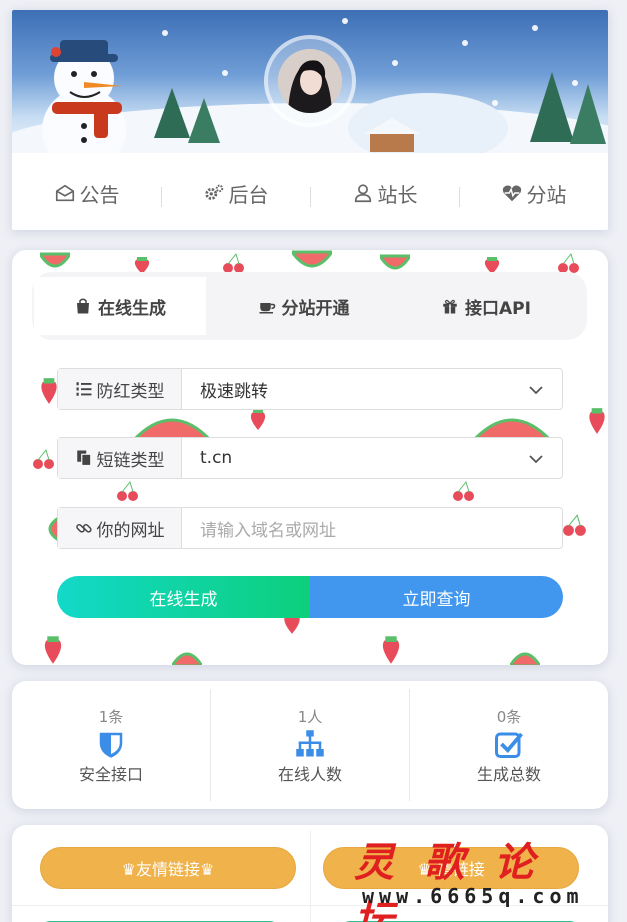  I want to click on heartbeat-icon, so click(511, 193).